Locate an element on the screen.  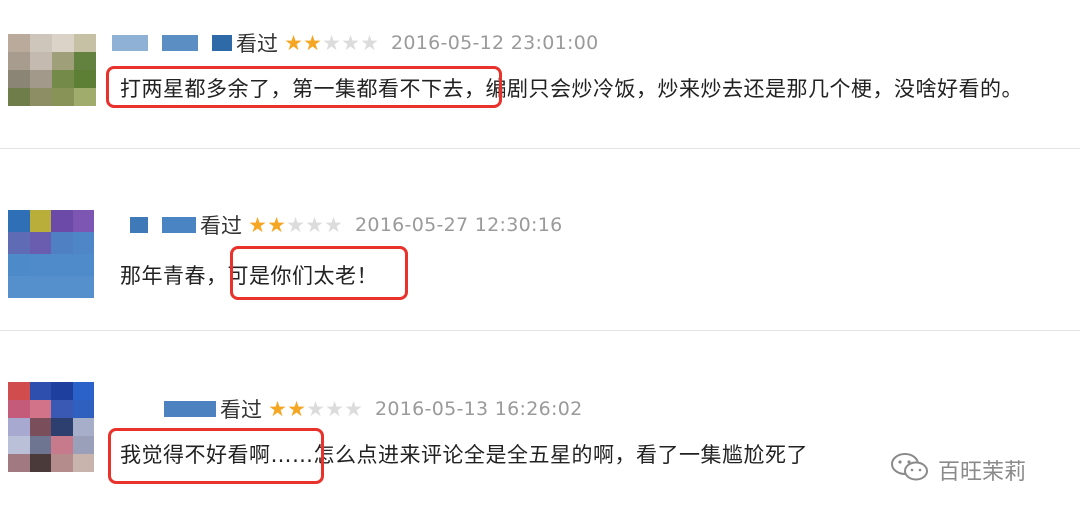
wechat-icon is located at coordinates (910, 470).